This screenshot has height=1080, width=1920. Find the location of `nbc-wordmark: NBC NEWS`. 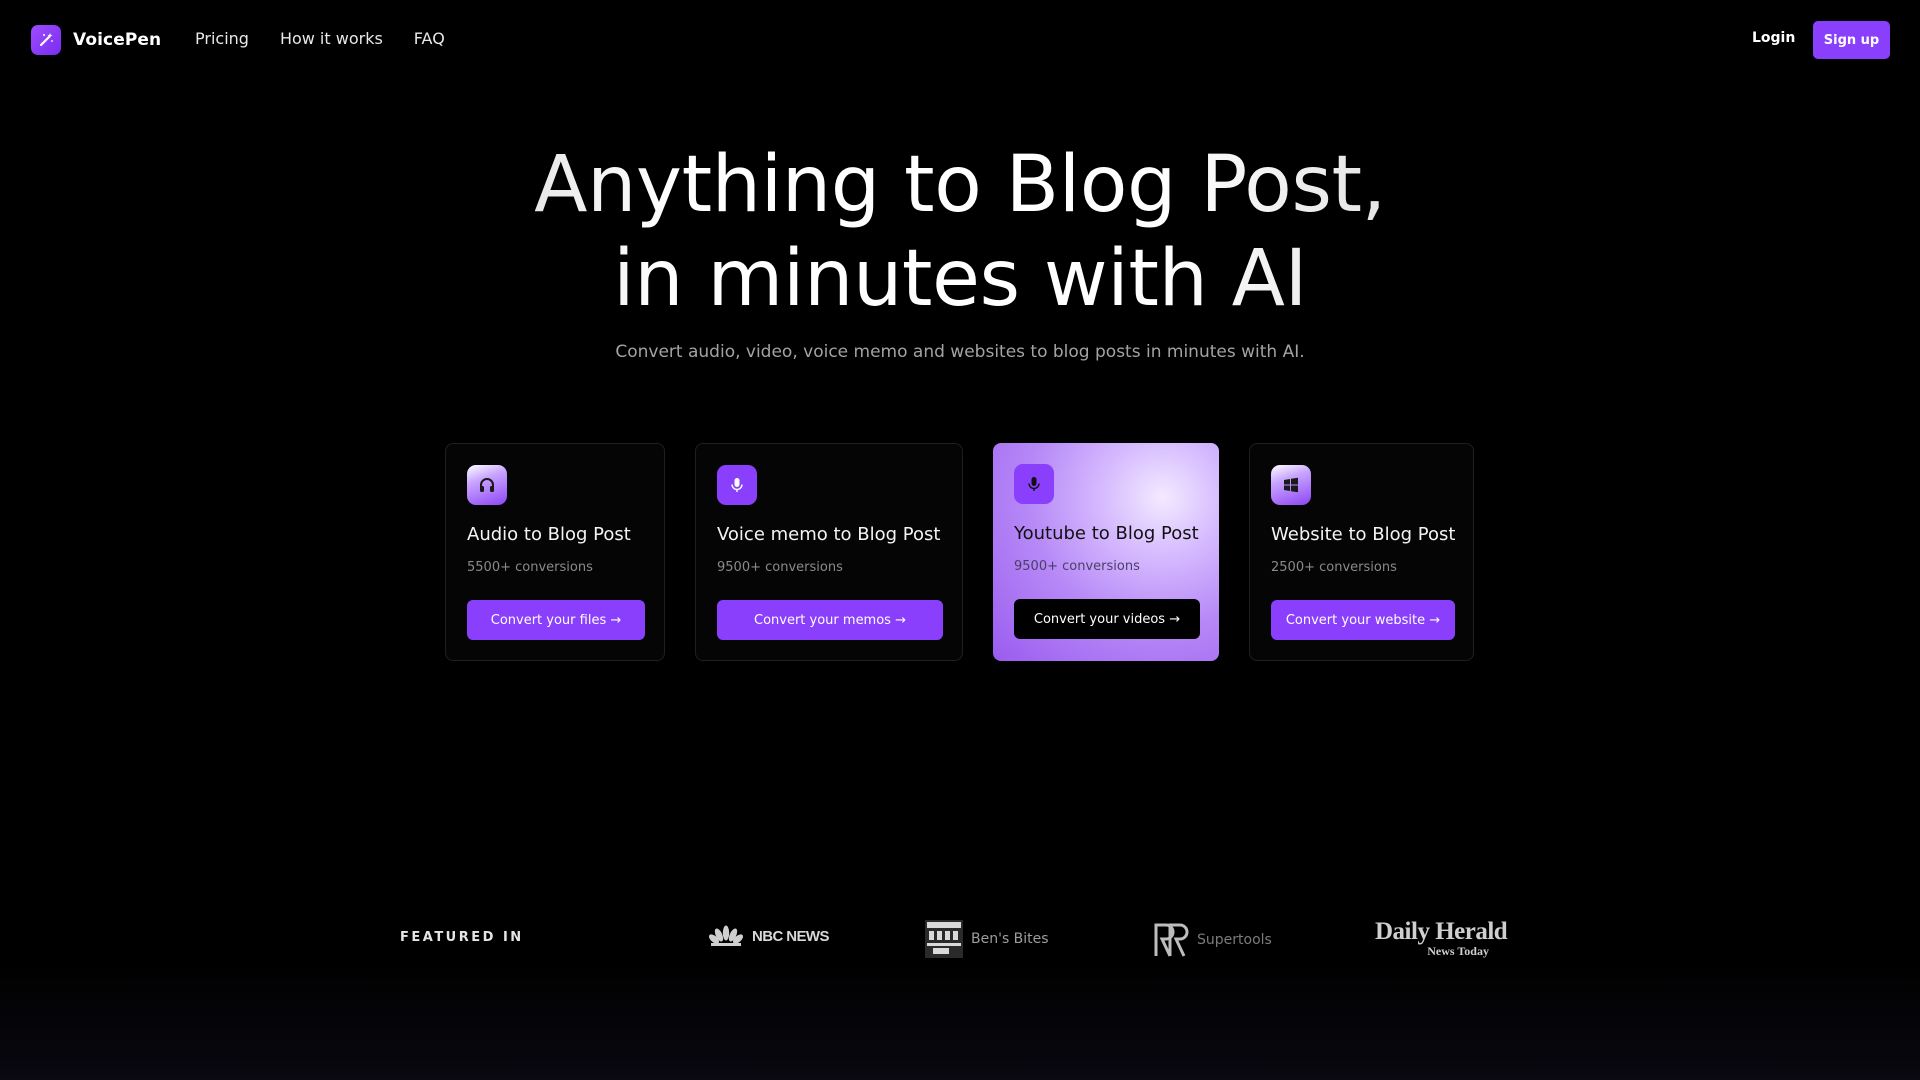

nbc-wordmark: NBC NEWS is located at coordinates (790, 936).